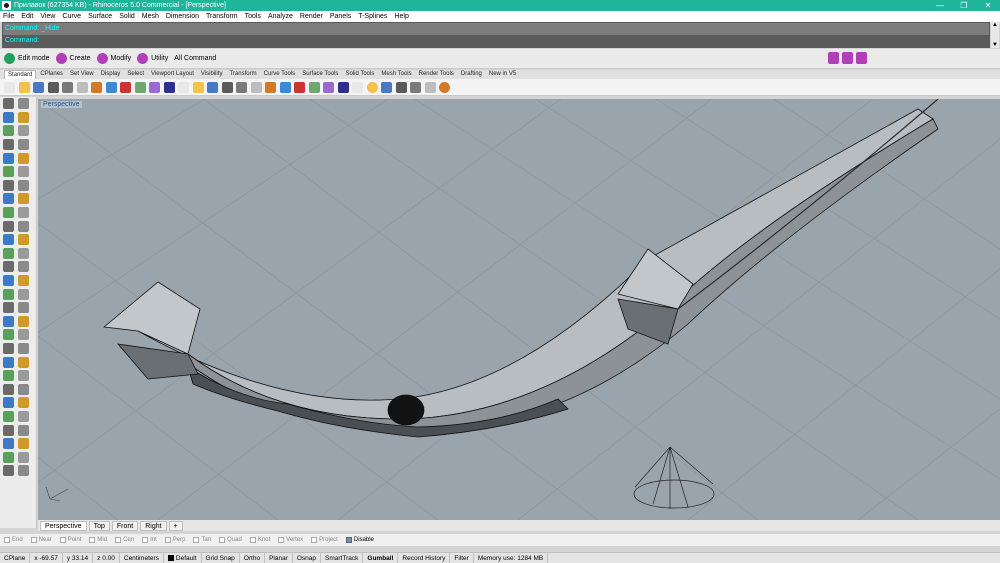 The height and width of the screenshot is (563, 1000). Describe the element at coordinates (23, 348) in the screenshot. I see `hatch-icon` at that location.